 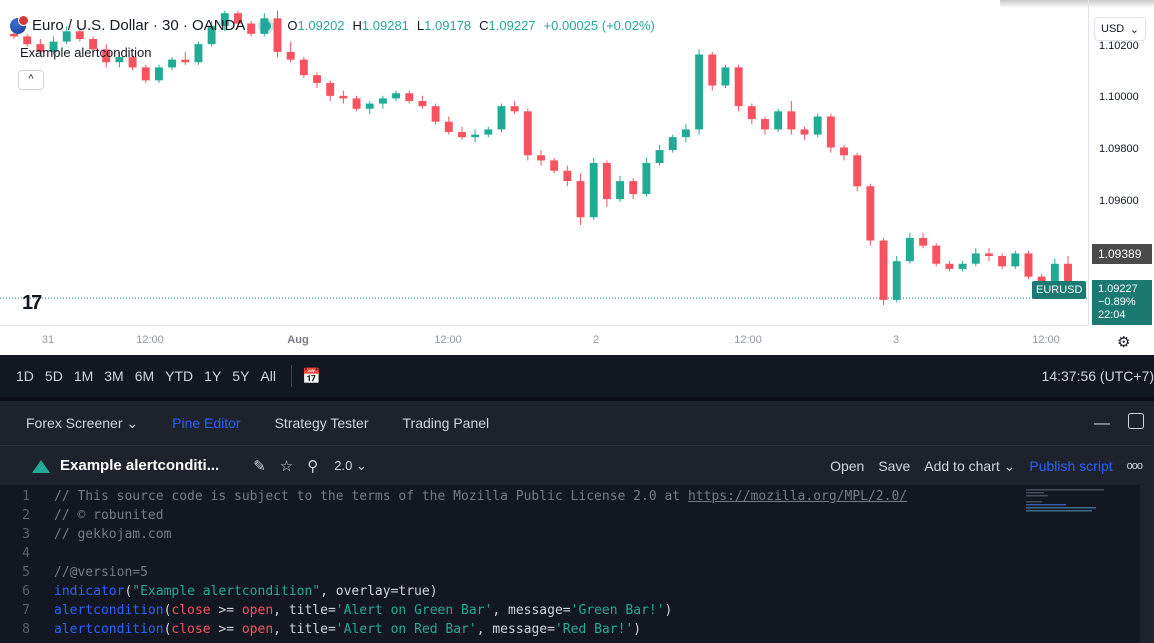 What do you see at coordinates (25, 376) in the screenshot?
I see `period-button-1d: 1D` at bounding box center [25, 376].